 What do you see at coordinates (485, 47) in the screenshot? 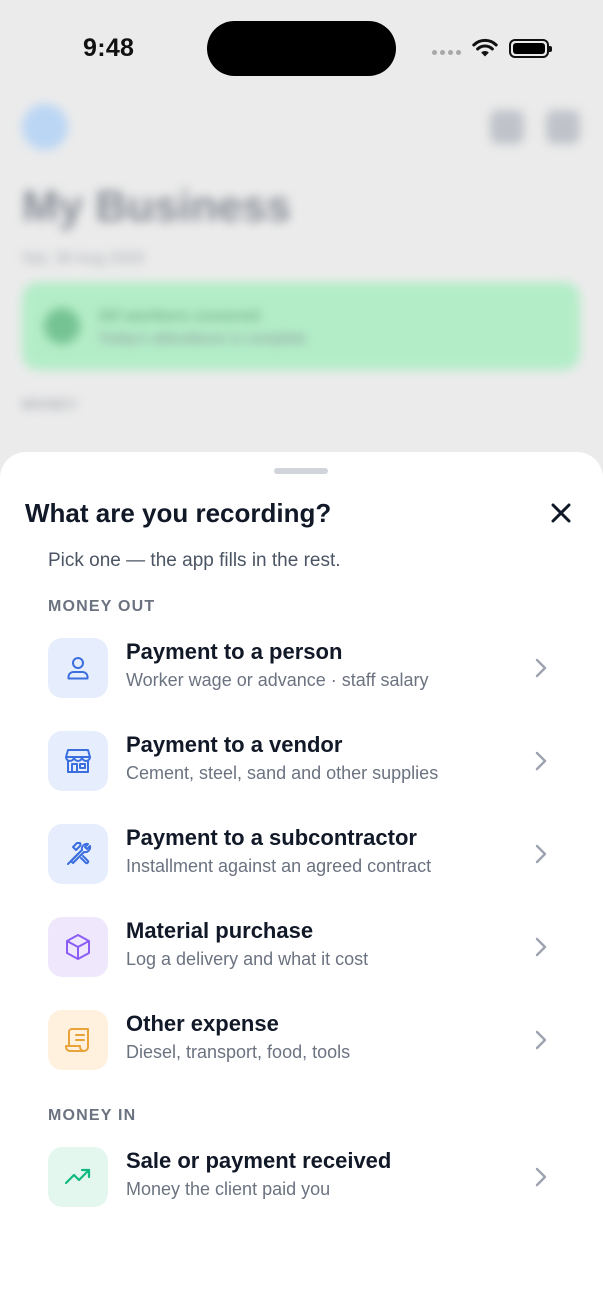
I see `wifi-icon` at bounding box center [485, 47].